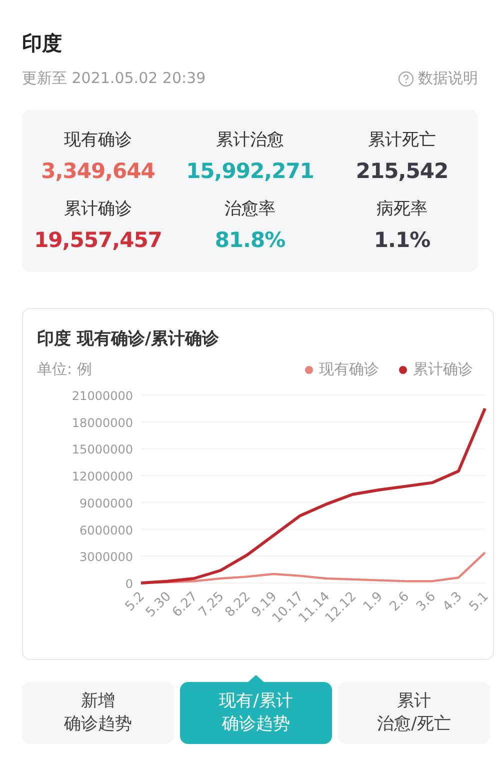  Describe the element at coordinates (453, 601) in the screenshot. I see `x-tick-label: 4.3` at that location.